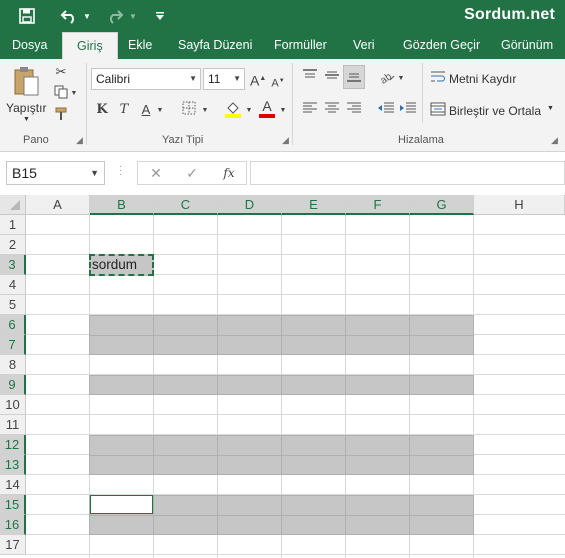 This screenshot has width=565, height=558. I want to click on cut-icon: ✂, so click(61, 72).